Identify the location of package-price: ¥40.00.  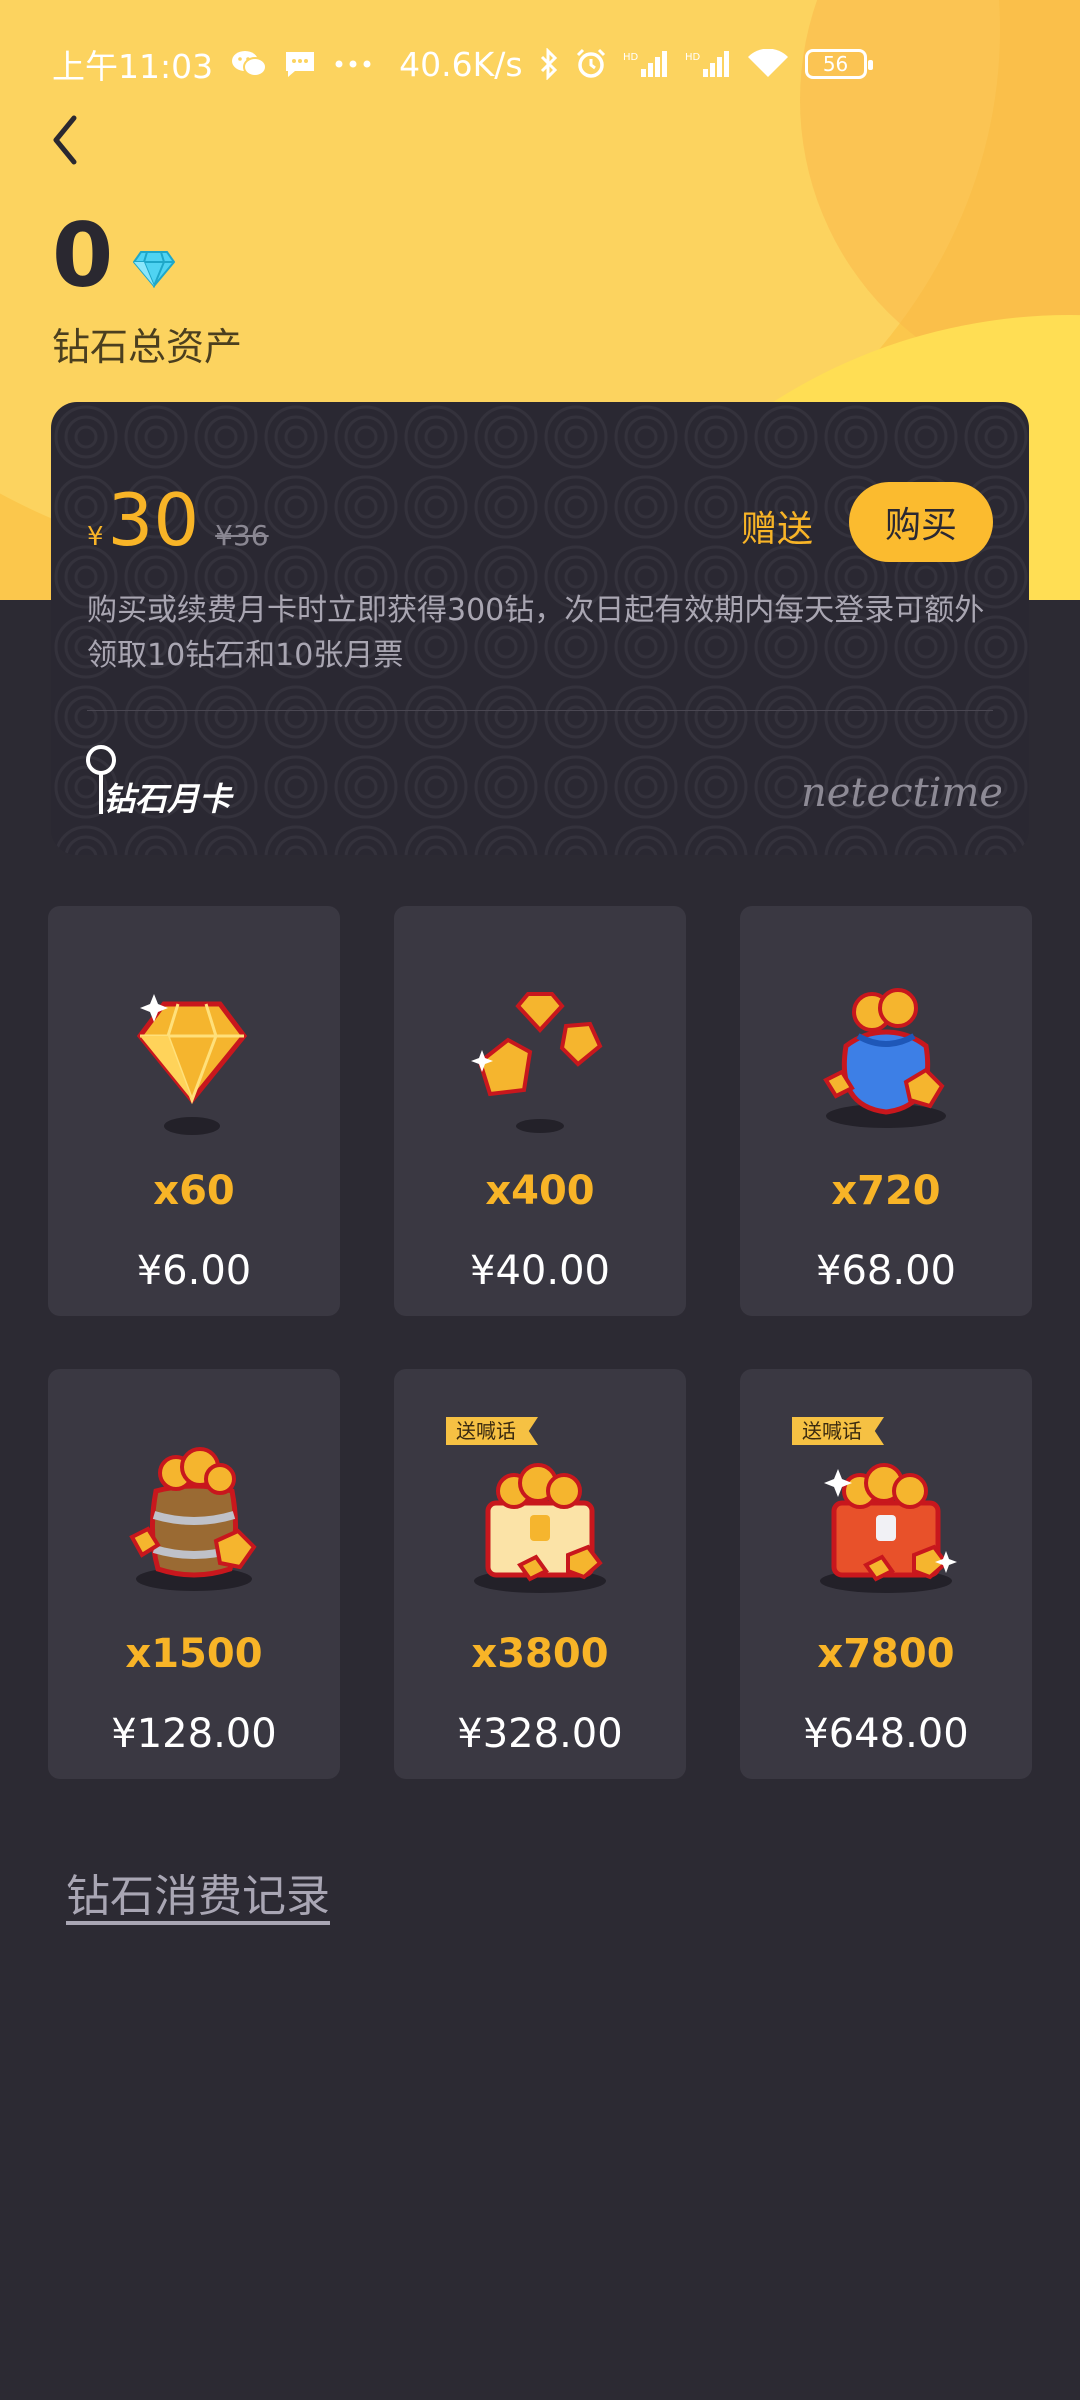
(540, 1271).